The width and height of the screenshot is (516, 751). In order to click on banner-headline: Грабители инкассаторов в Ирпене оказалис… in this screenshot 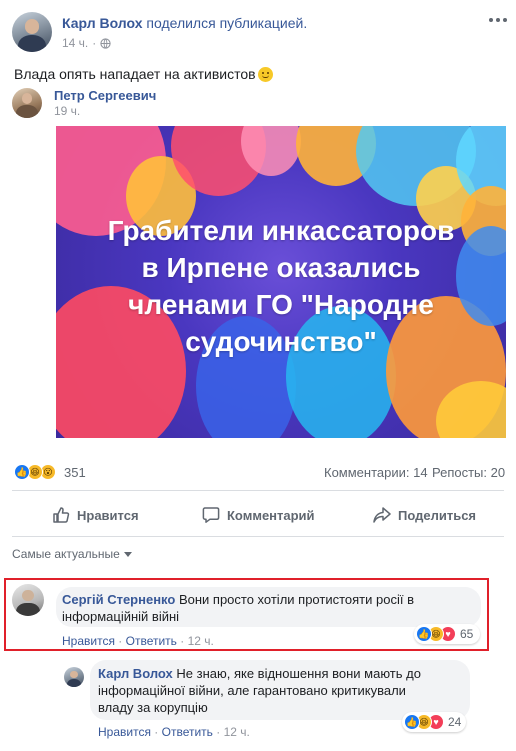, I will do `click(281, 286)`.